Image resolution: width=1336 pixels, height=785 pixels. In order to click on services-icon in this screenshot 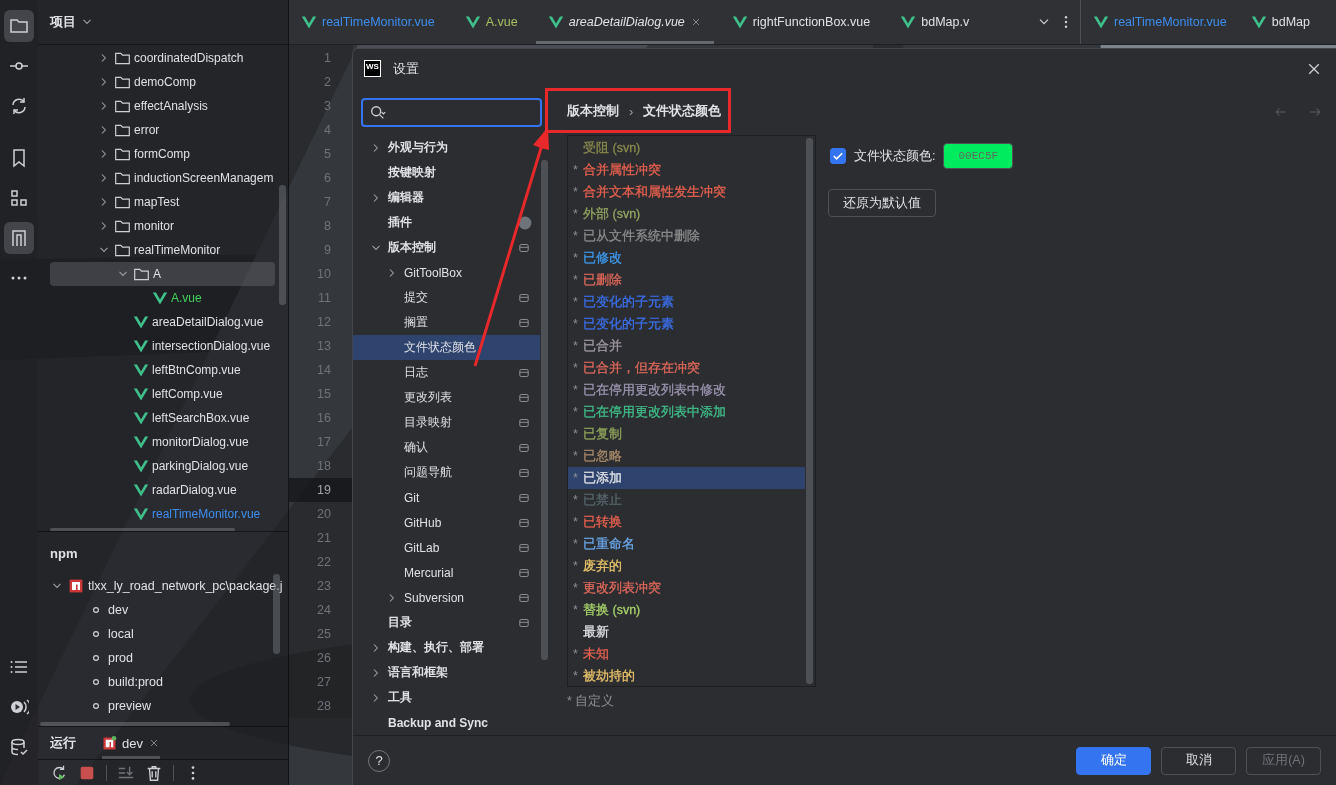, I will do `click(19, 707)`.